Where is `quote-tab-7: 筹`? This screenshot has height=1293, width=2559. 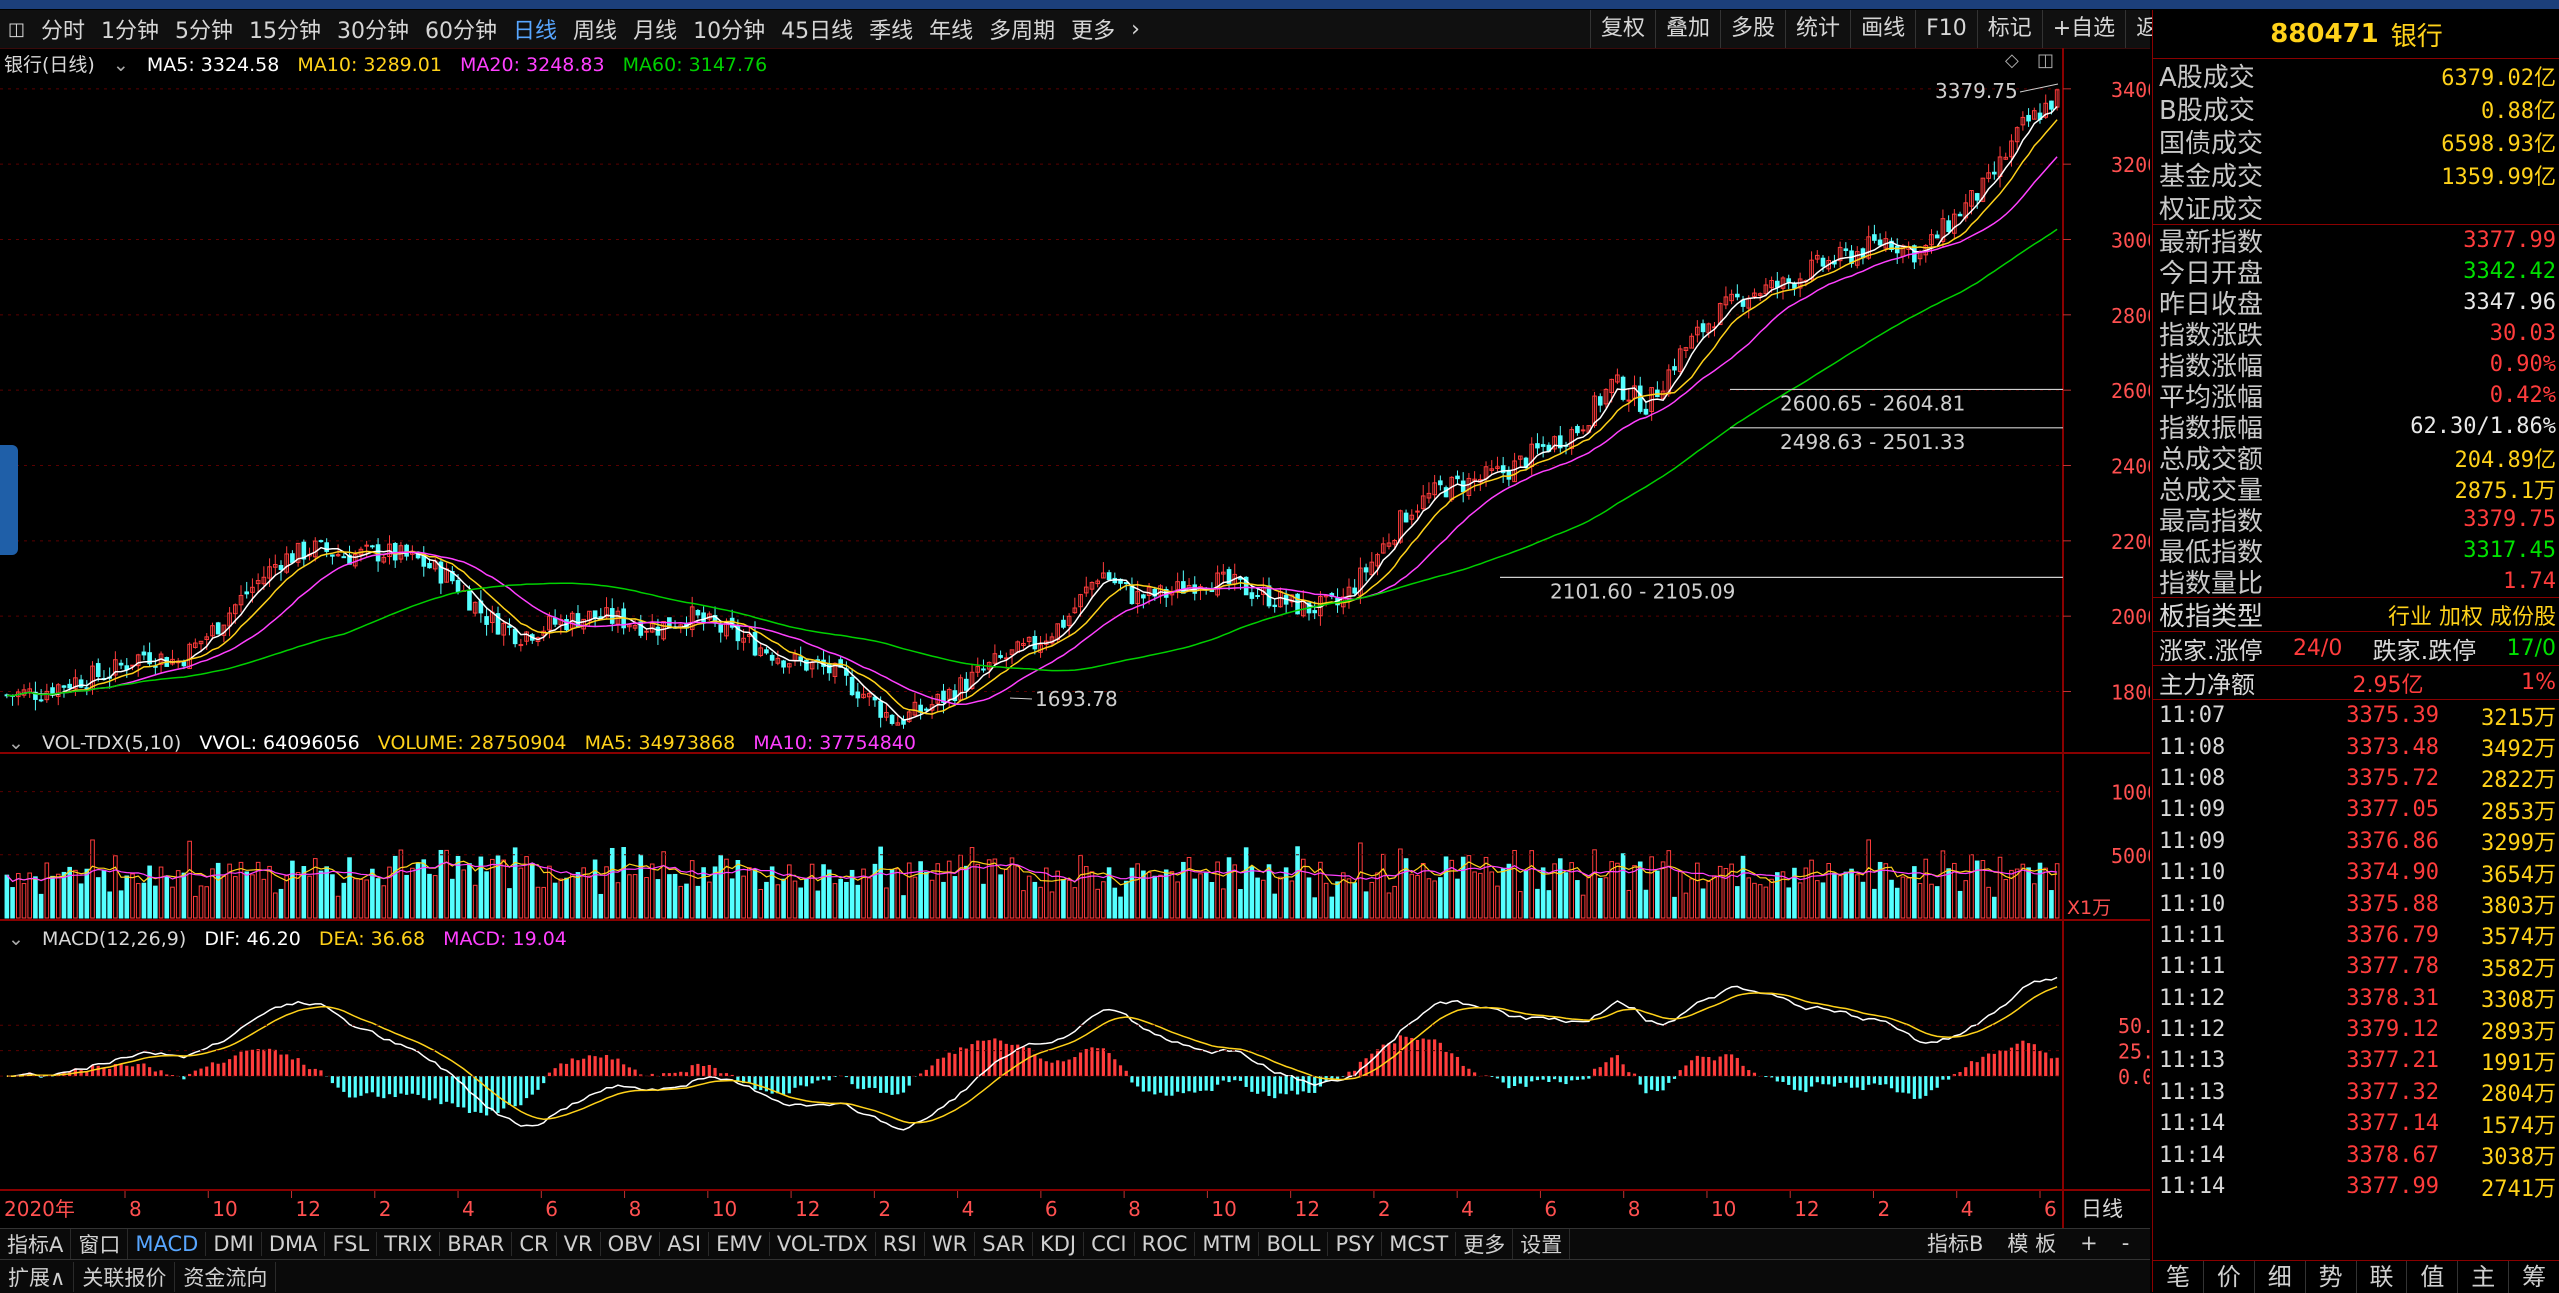
quote-tab-7: 筹 is located at coordinates (2534, 1277).